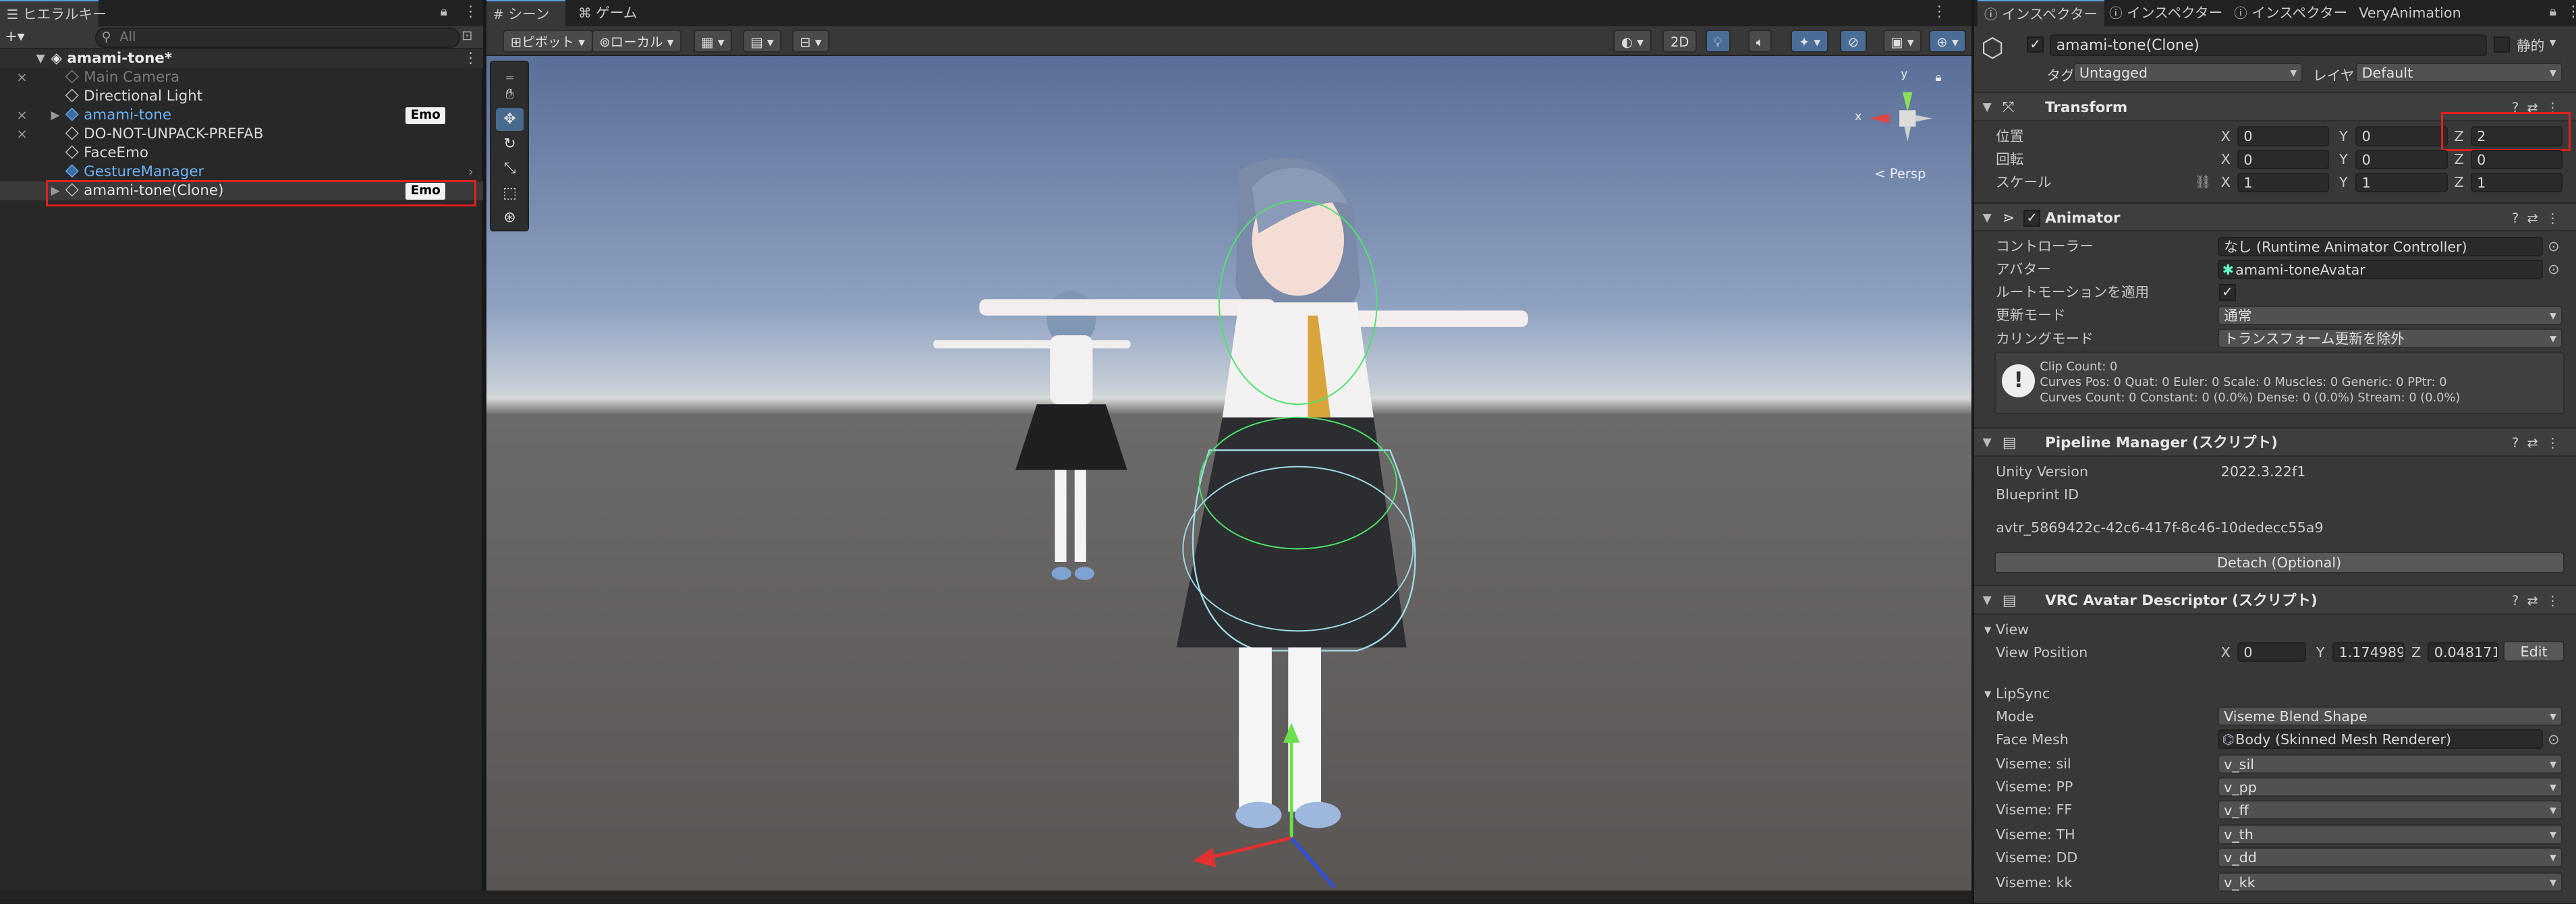 The height and width of the screenshot is (904, 2576). Describe the element at coordinates (1718, 41) in the screenshot. I see `lighting-toggle: 💡︎` at that location.